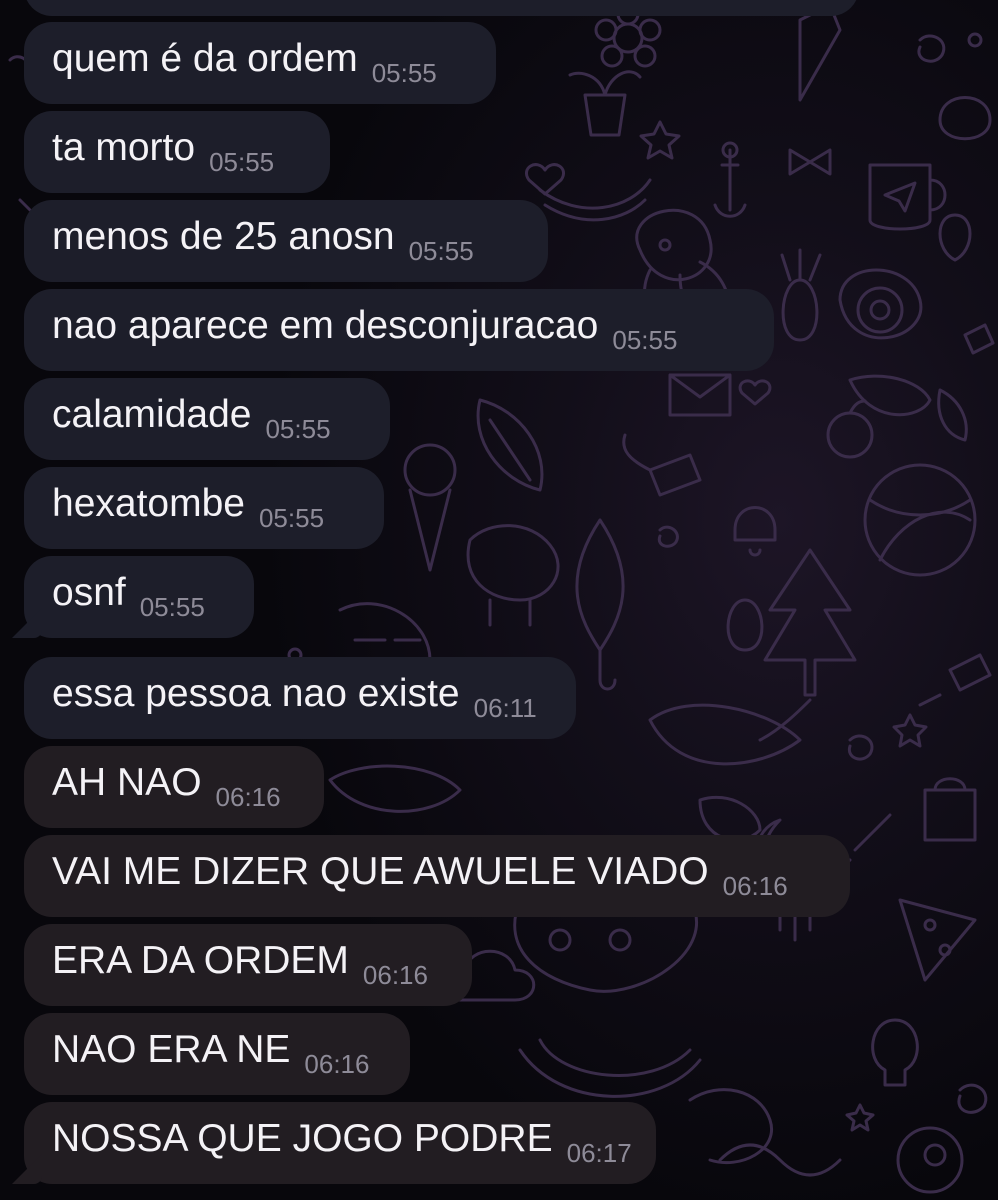  I want to click on message-text: quem é da ordem, so click(205, 58).